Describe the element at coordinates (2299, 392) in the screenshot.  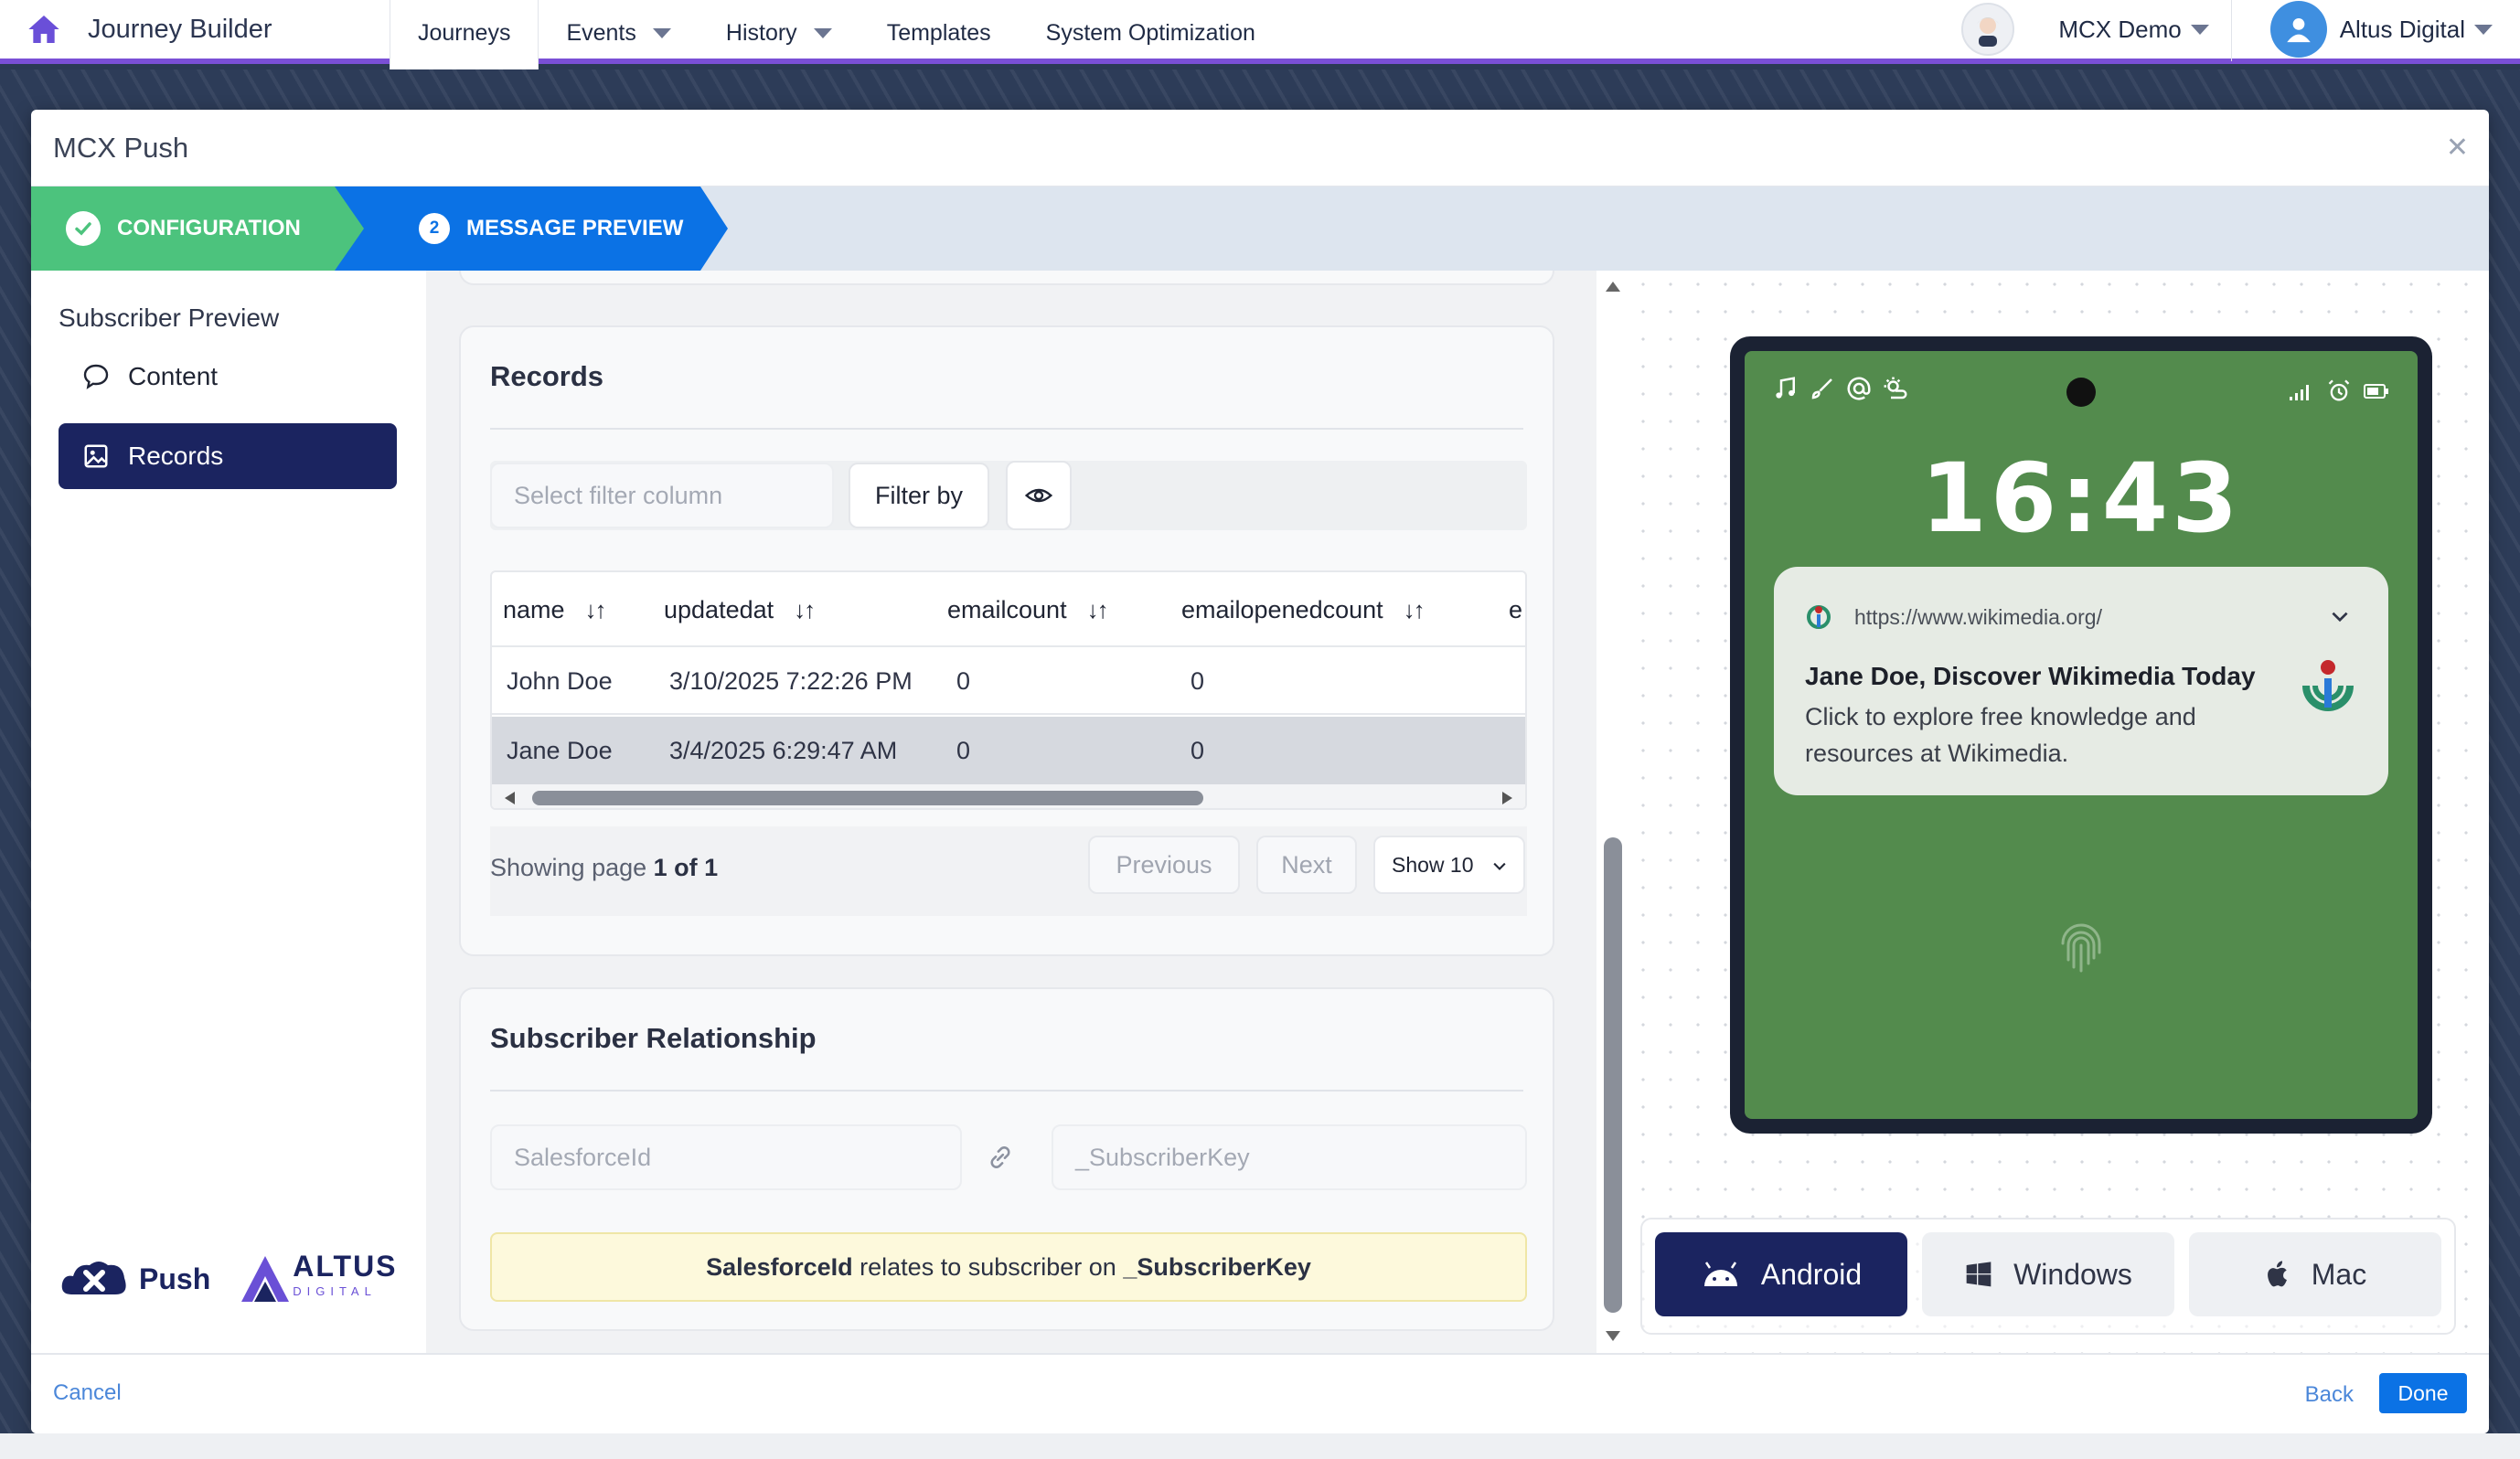
I see `signal-icon` at that location.